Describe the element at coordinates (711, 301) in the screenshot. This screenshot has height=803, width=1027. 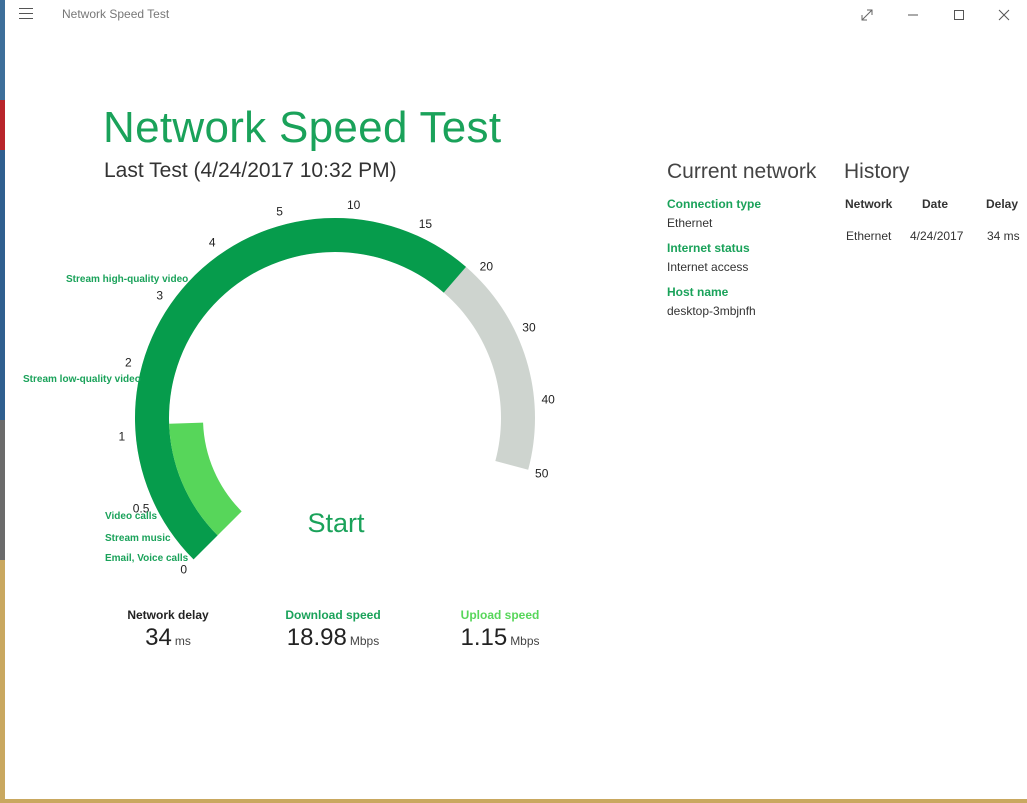
I see `host-name-item: Host name desktop-3mbjnfh` at that location.